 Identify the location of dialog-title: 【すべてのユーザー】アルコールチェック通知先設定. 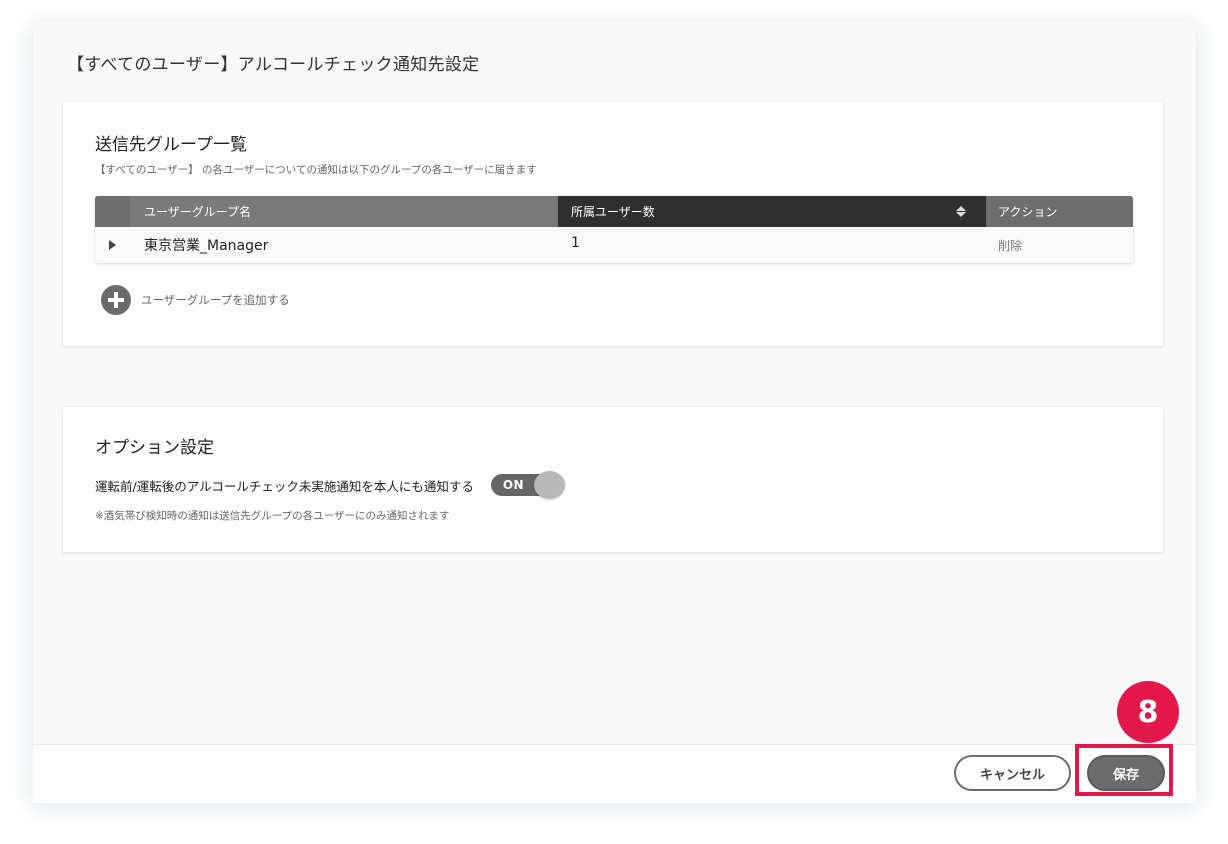
(273, 65).